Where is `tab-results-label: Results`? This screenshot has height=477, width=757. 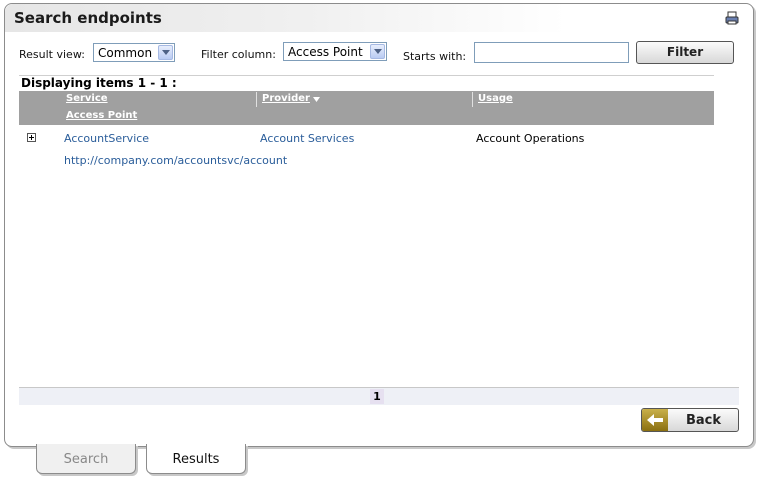
tab-results-label: Results is located at coordinates (196, 459).